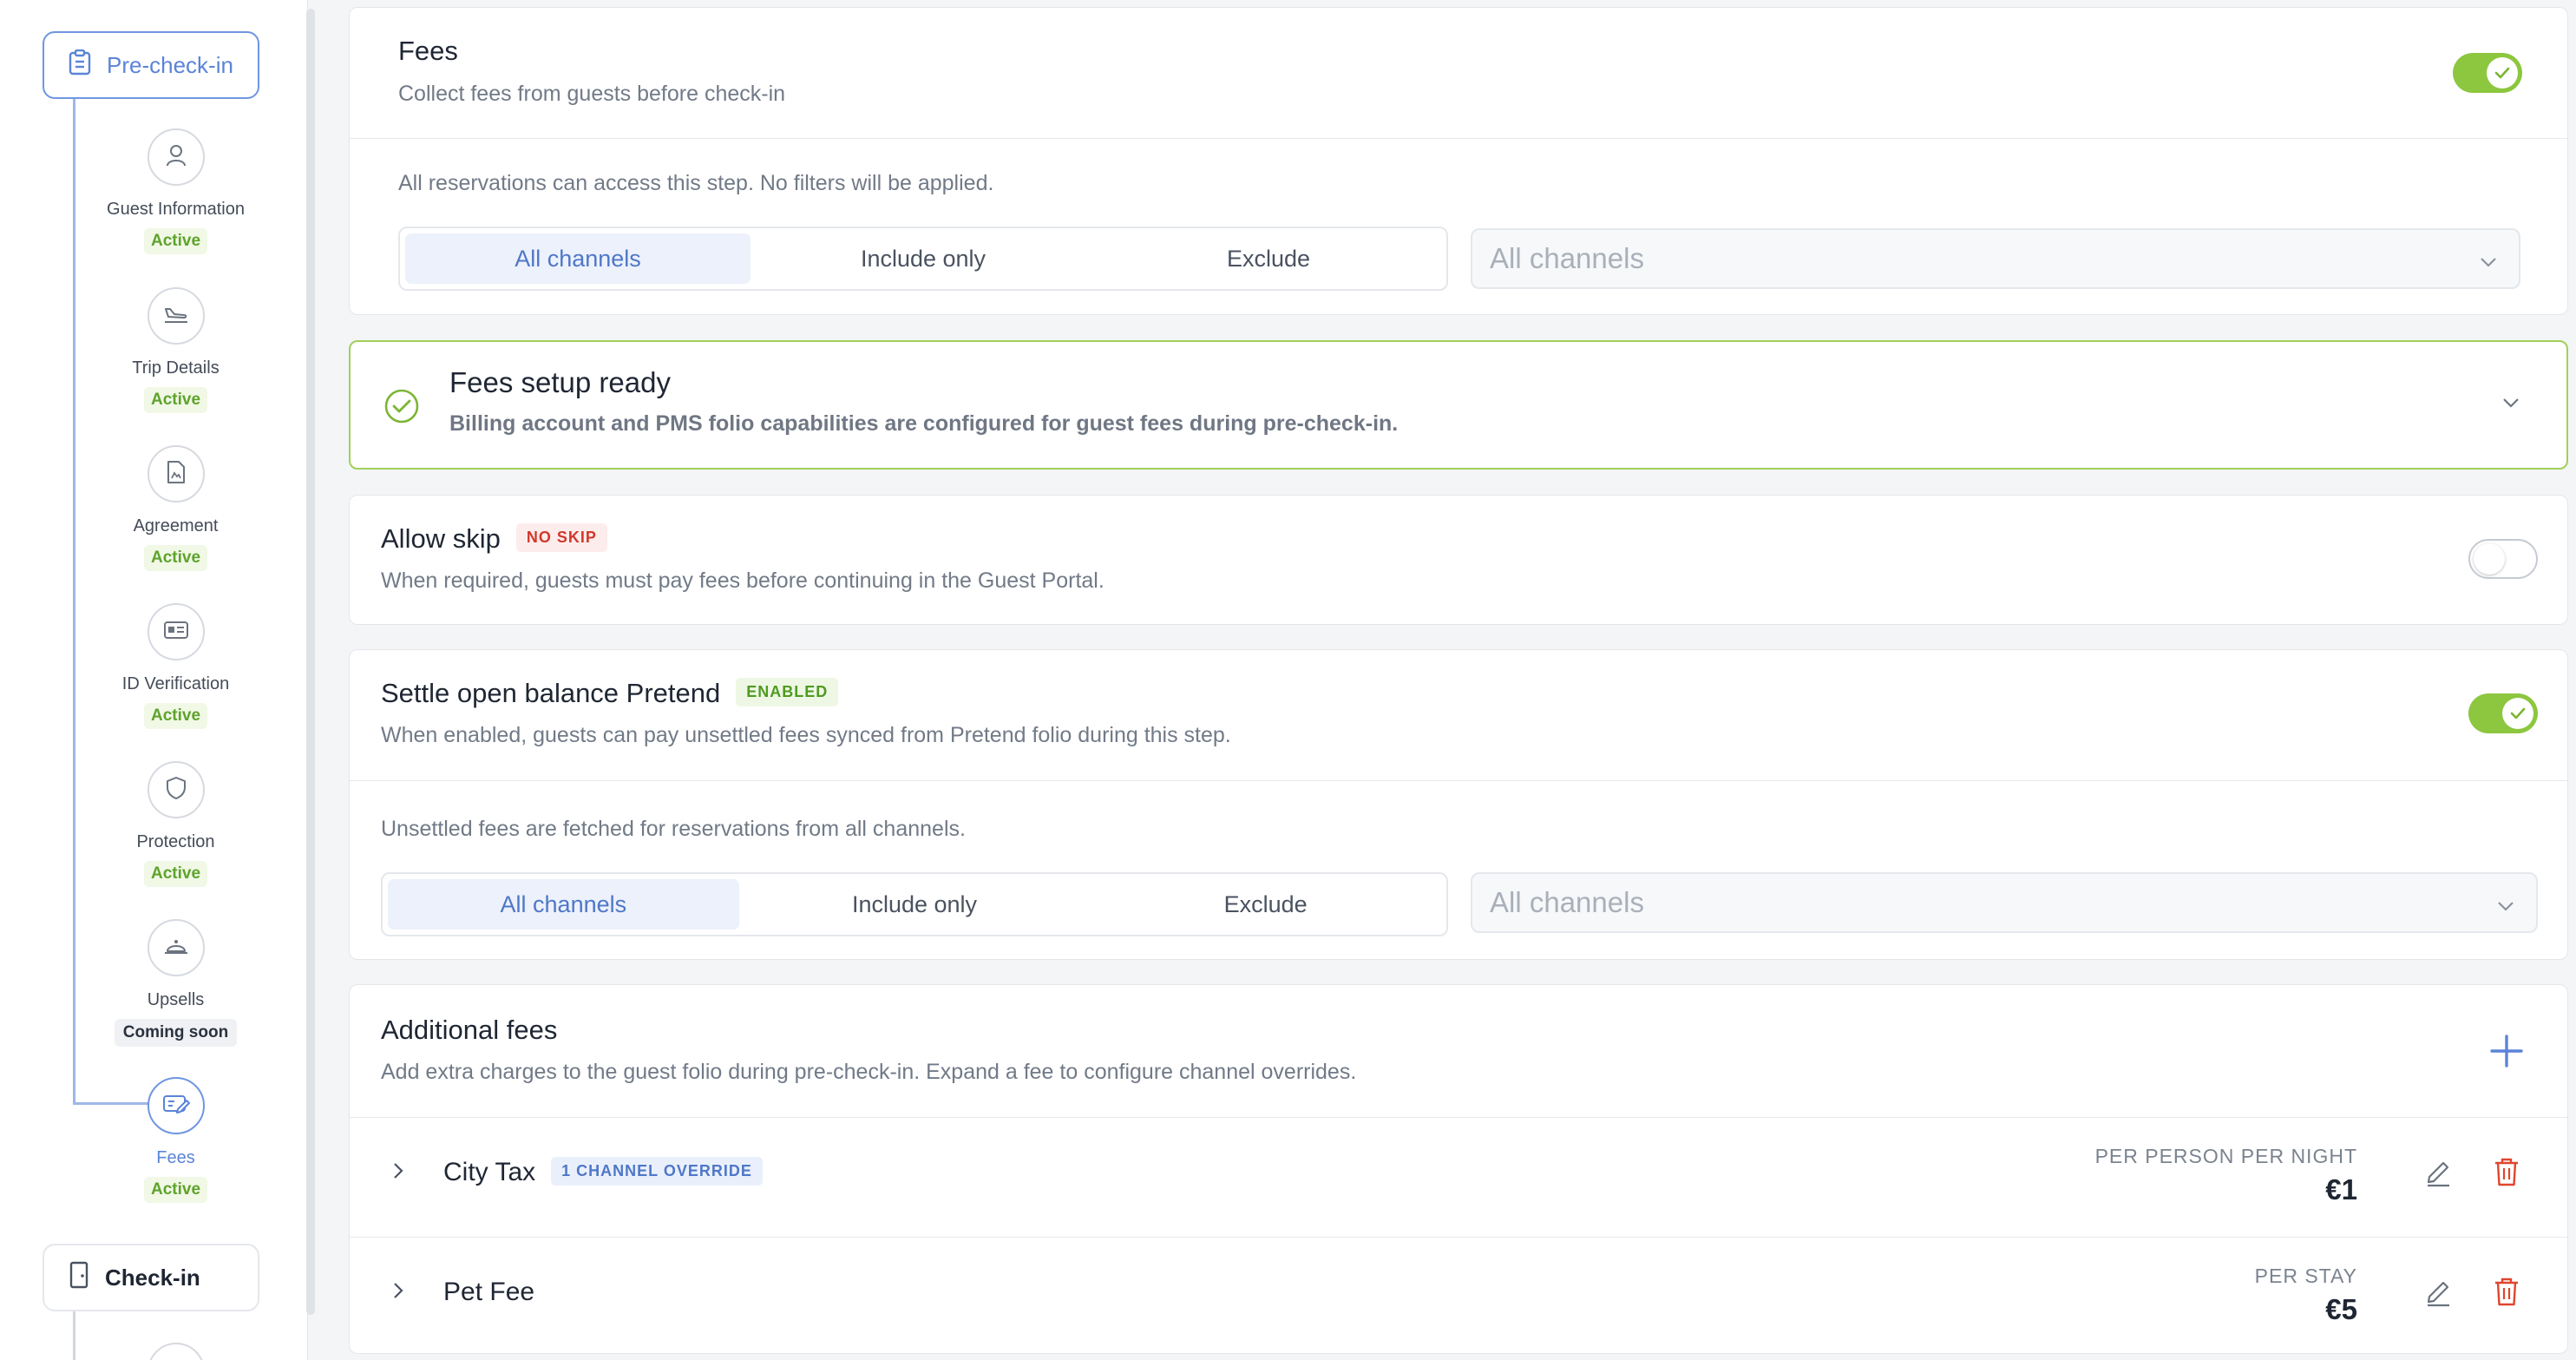 Image resolution: width=2576 pixels, height=1360 pixels. What do you see at coordinates (176, 350) in the screenshot?
I see `step-trip-details: Trip Details Active` at bounding box center [176, 350].